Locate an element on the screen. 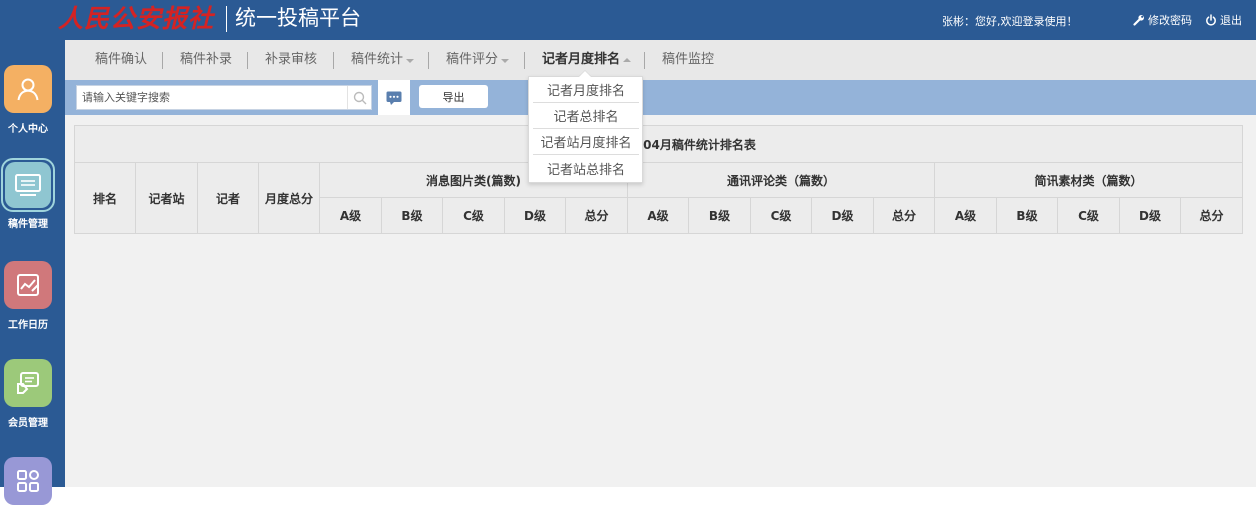 This screenshot has width=1256, height=505. change-password-link: 修改密码 is located at coordinates (1162, 20).